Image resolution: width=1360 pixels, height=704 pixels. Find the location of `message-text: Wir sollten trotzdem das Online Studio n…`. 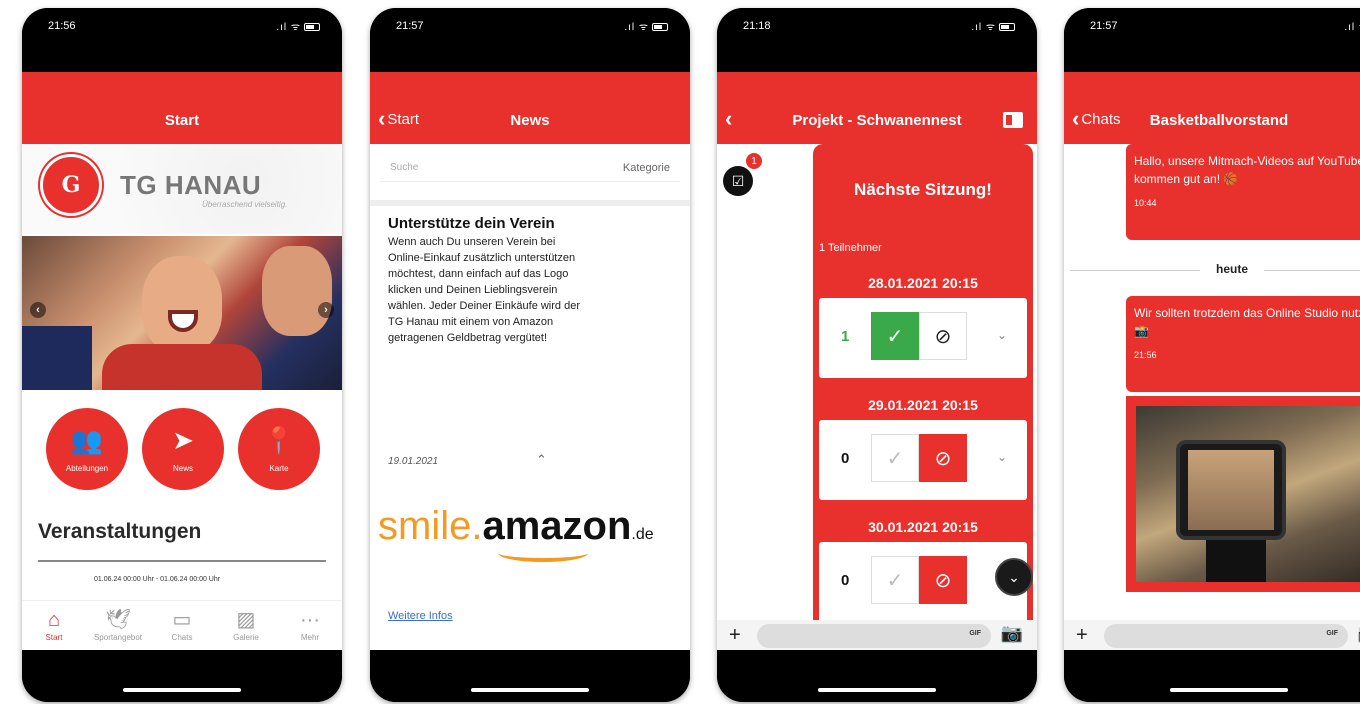

message-text: Wir sollten trotzdem das Online Studio n… is located at coordinates (1247, 322).